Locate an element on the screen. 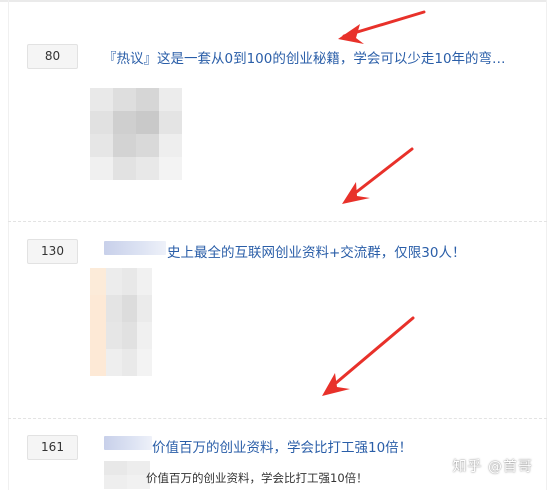 The width and height of the screenshot is (547, 490). summary-text: 价值百万的创业资料，学会比打工强10倍！ is located at coordinates (257, 478).